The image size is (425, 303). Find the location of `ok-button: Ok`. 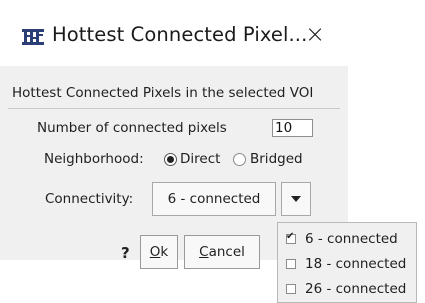

ok-button: Ok is located at coordinates (159, 252).